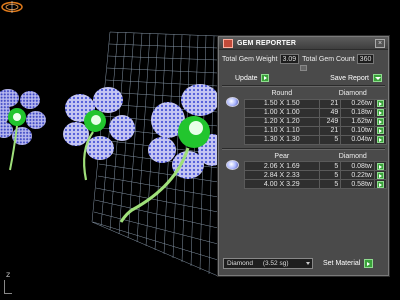 The image size is (400, 300). Describe the element at coordinates (267, 43) in the screenshot. I see `panel-title: GEM REPORTER` at that location.